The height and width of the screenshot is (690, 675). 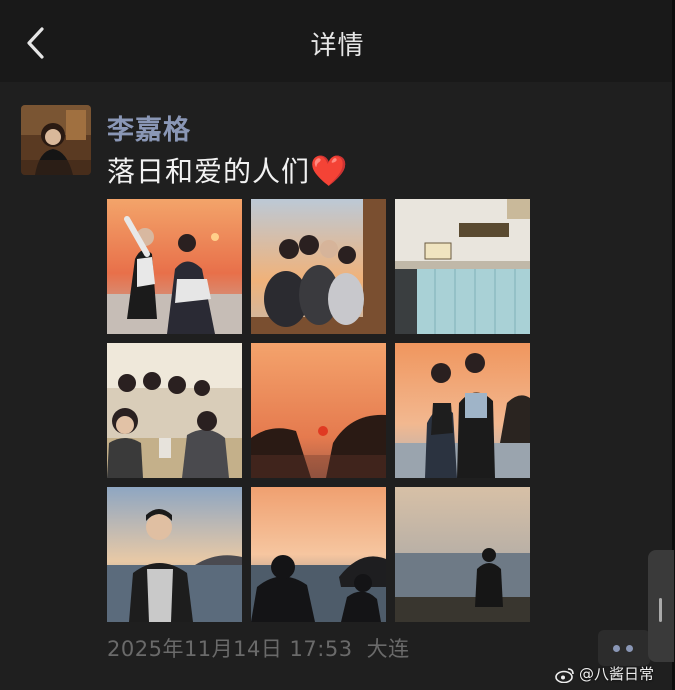 What do you see at coordinates (564, 675) in the screenshot?
I see `weibo-logo` at bounding box center [564, 675].